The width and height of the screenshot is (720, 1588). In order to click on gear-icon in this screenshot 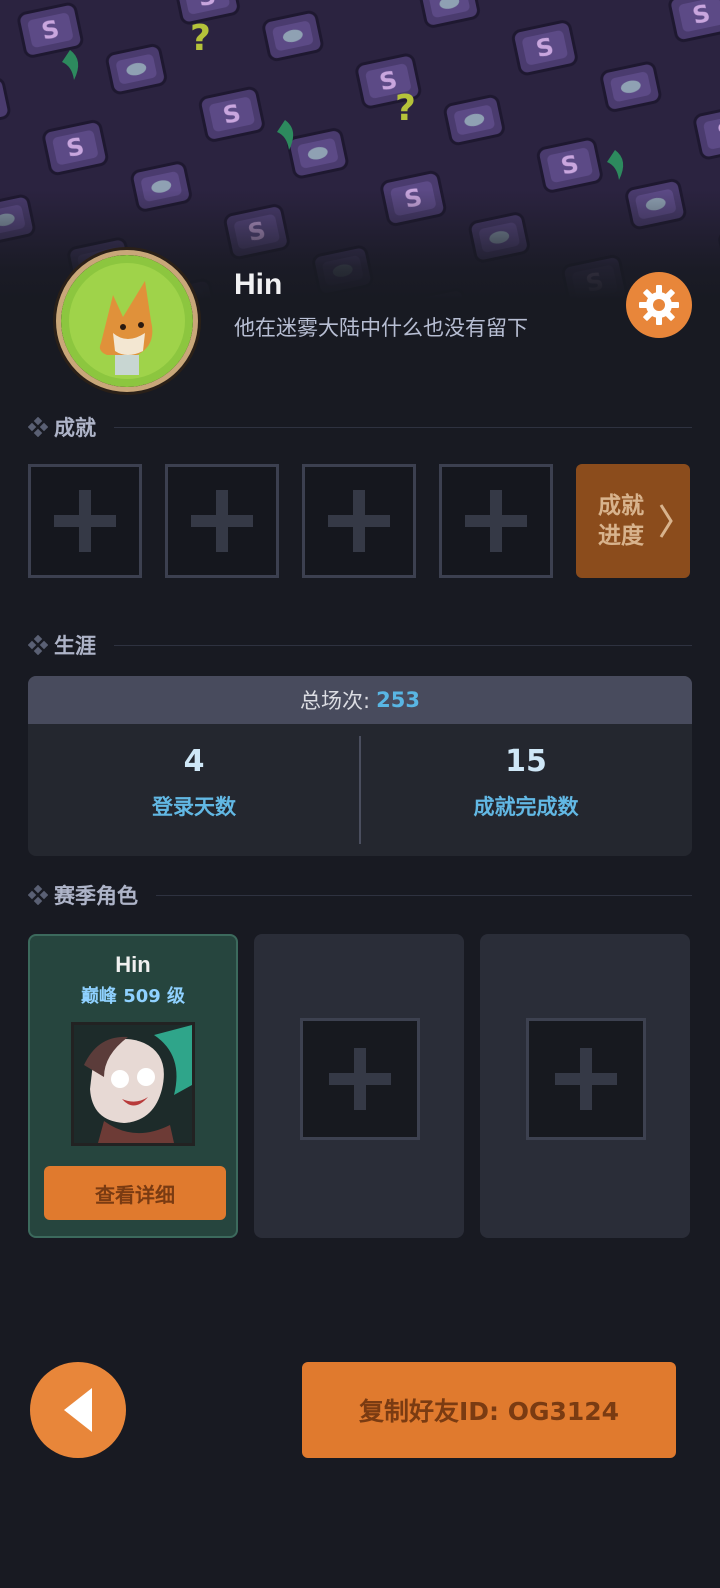, I will do `click(659, 305)`.